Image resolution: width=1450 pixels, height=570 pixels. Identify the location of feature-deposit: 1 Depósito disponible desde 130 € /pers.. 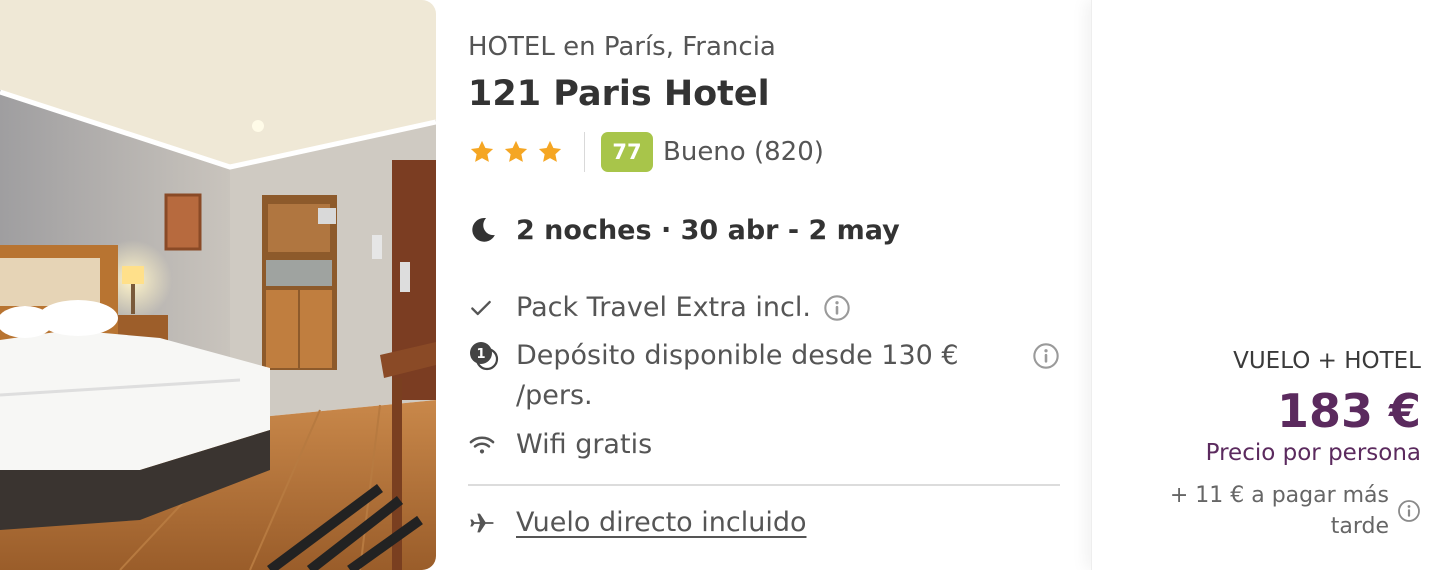
(764, 376).